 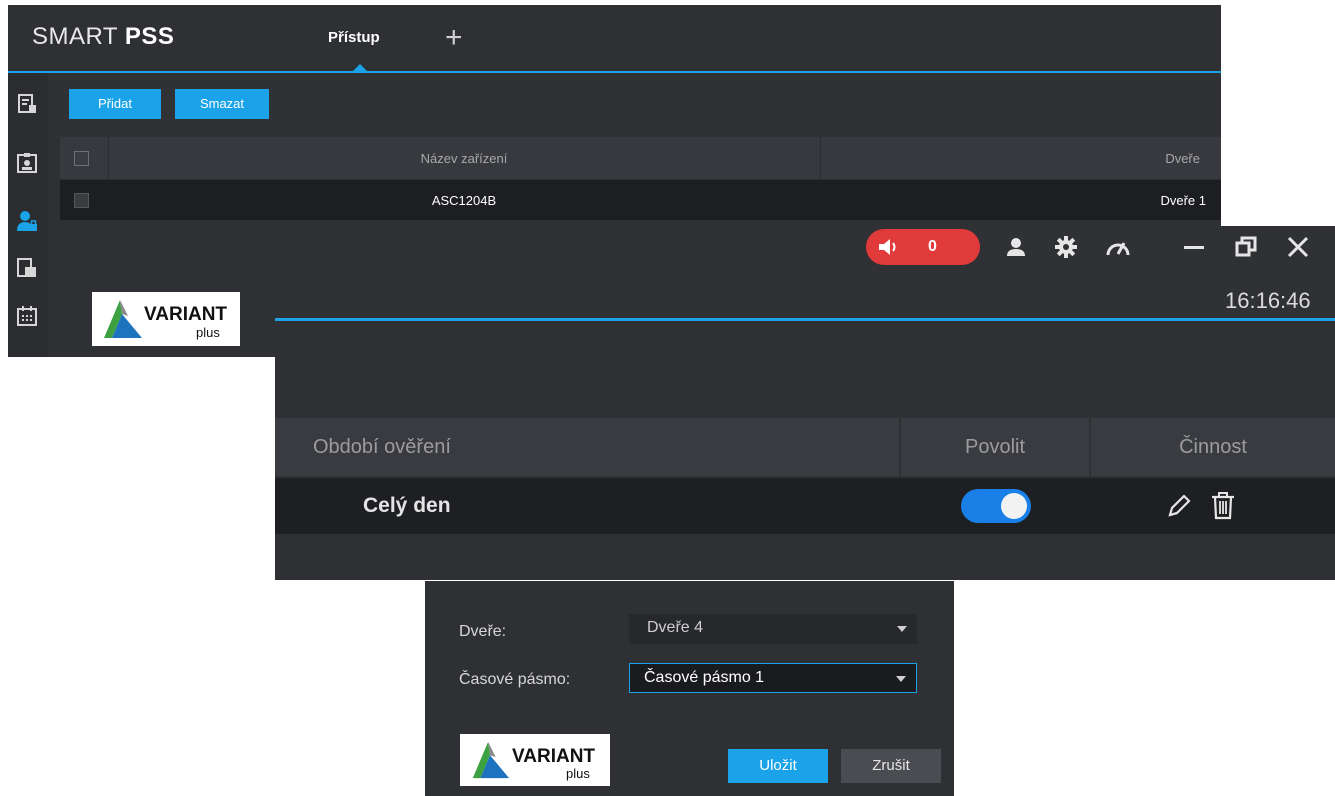 I want to click on period-name-cell: Celý den, so click(x=407, y=505).